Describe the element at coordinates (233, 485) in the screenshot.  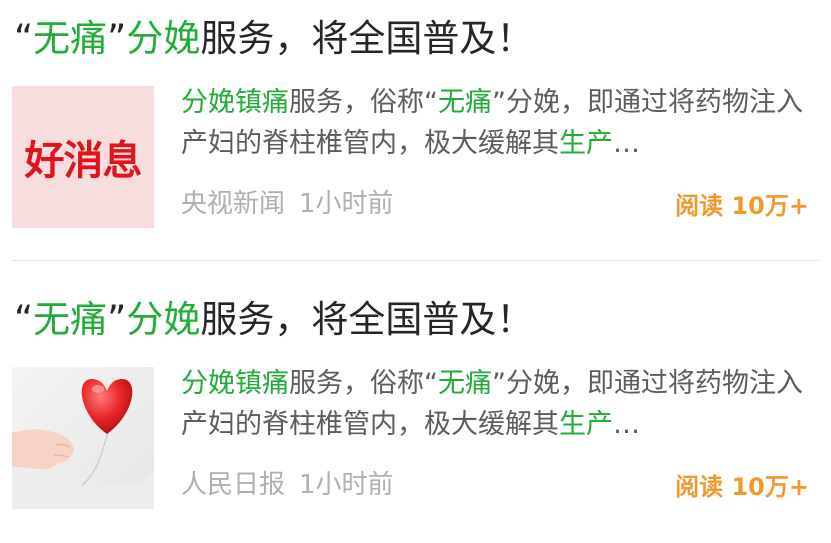
I see `article-source: 人民日报` at that location.